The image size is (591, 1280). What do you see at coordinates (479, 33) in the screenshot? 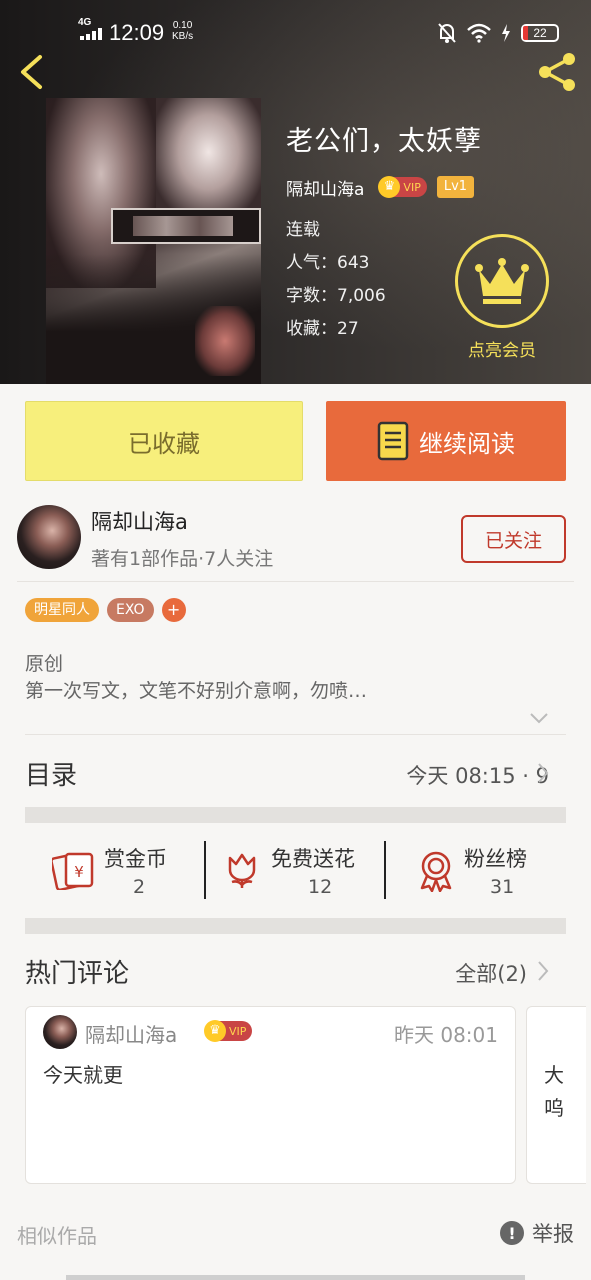
I see `wifi-icon` at bounding box center [479, 33].